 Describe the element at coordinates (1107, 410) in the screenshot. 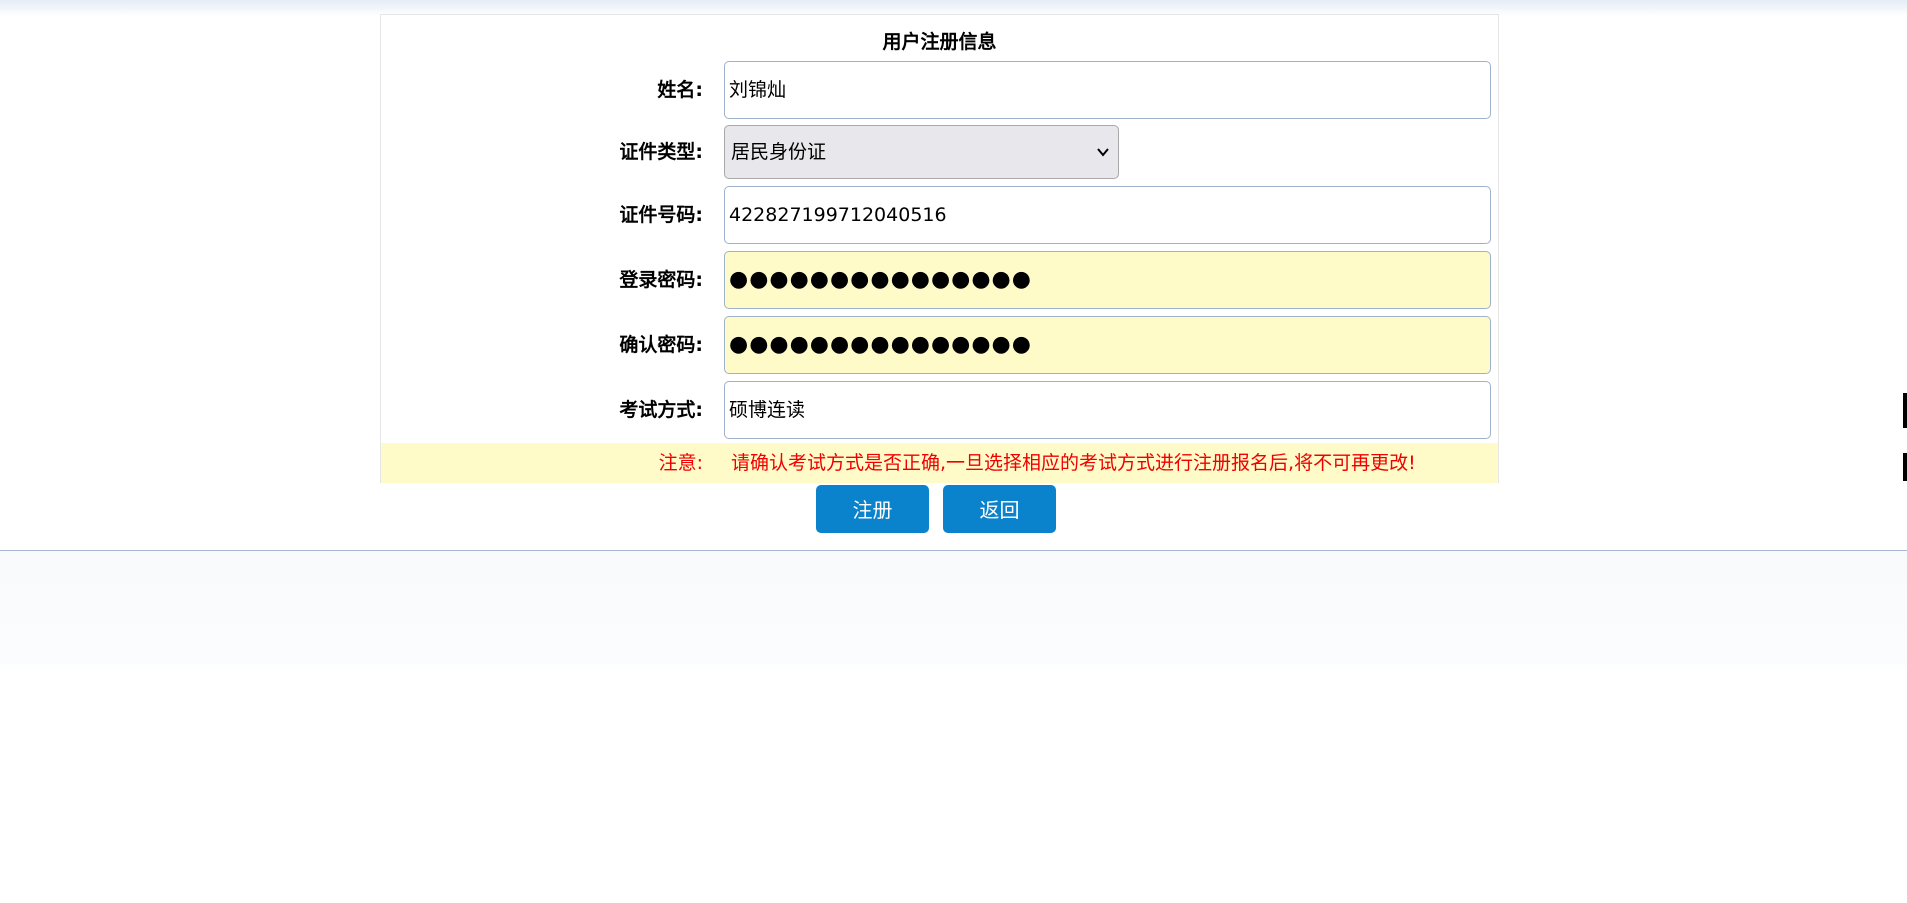

I see `exam-mode-input: 硕博连读` at that location.